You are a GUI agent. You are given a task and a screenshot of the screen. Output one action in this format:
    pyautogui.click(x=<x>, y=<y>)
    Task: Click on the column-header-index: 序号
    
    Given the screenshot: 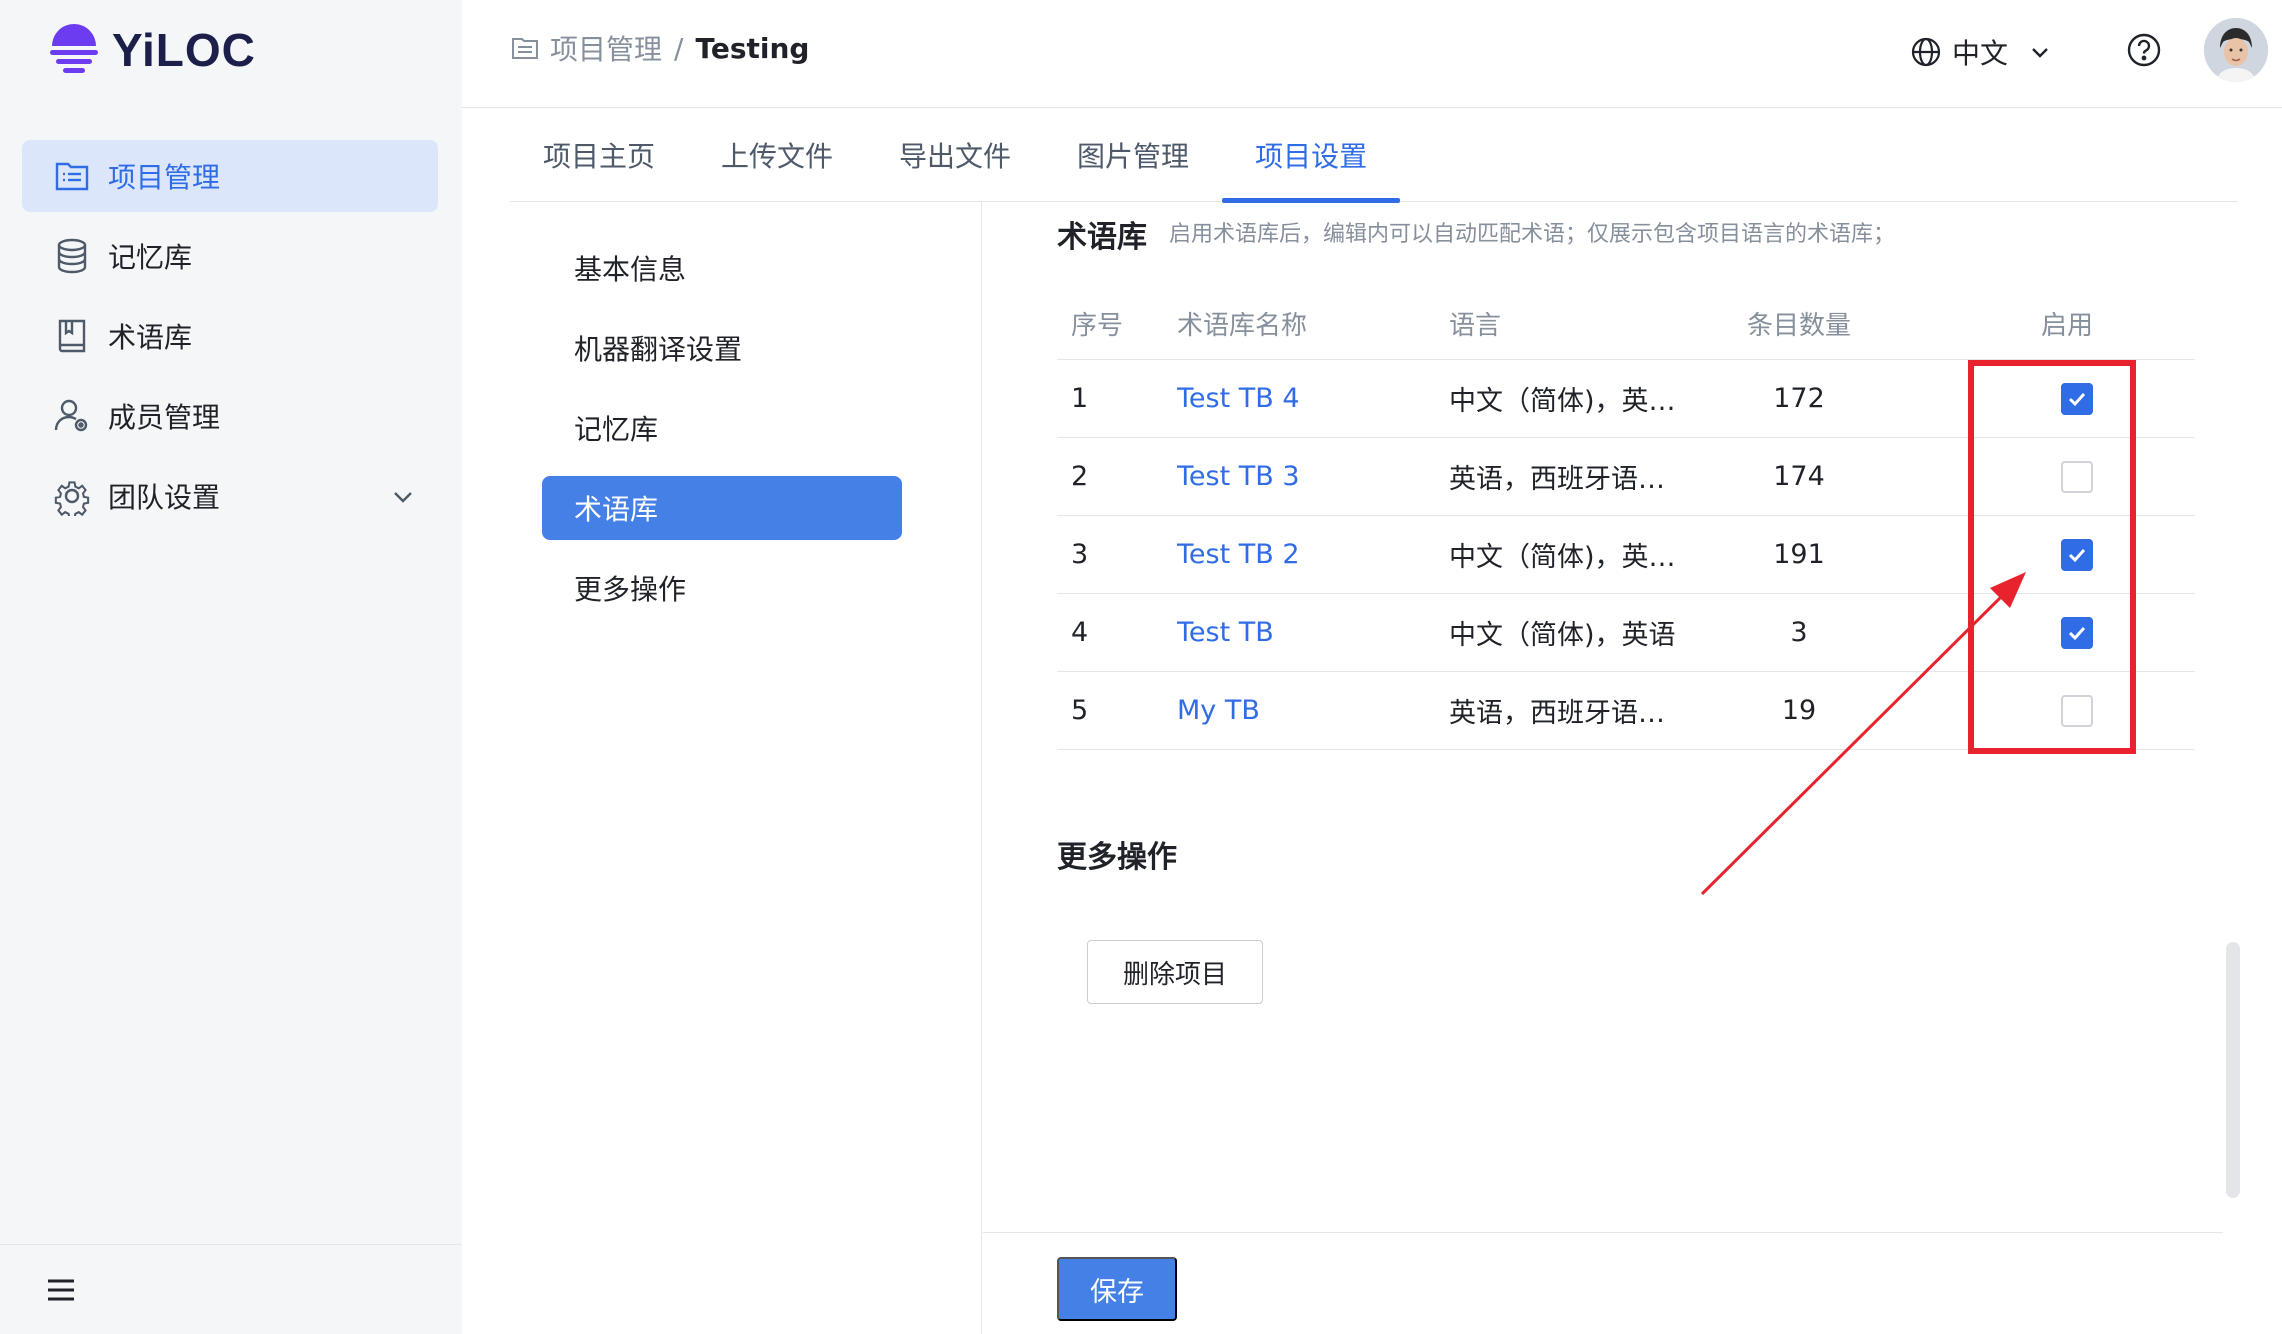 What is the action you would take?
    pyautogui.click(x=1097, y=326)
    